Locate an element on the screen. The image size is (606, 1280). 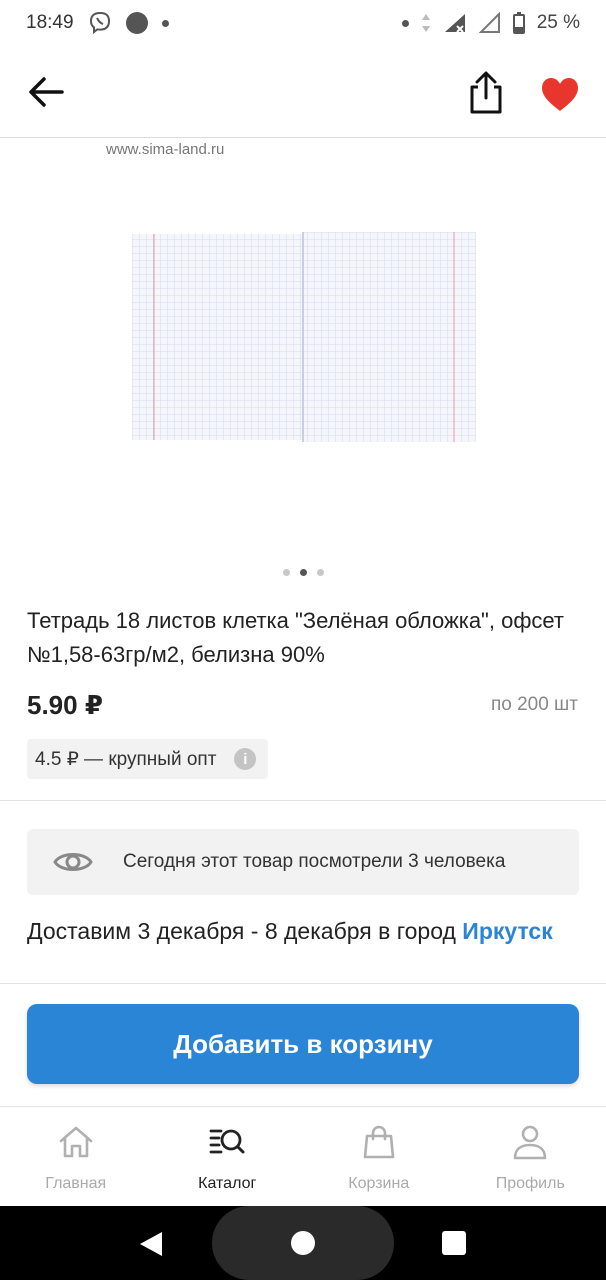
nav-label: Каталог is located at coordinates (227, 1183).